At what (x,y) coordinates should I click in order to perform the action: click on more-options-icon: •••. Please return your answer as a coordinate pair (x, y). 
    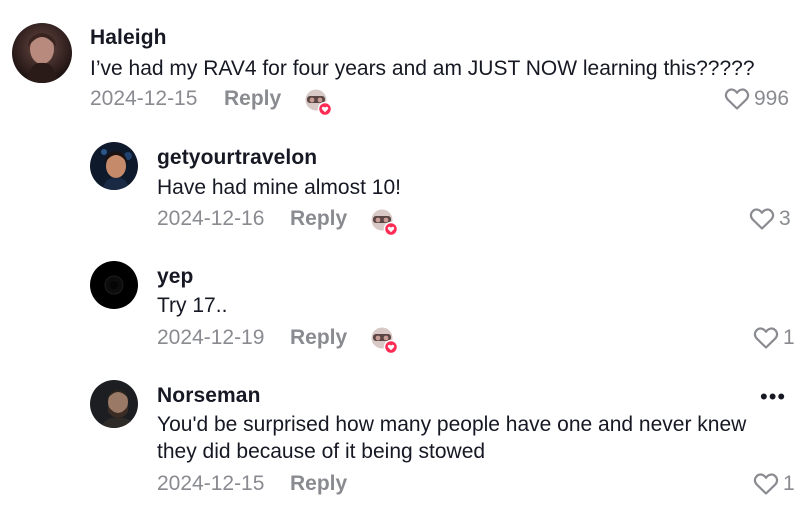
    Looking at the image, I should click on (773, 397).